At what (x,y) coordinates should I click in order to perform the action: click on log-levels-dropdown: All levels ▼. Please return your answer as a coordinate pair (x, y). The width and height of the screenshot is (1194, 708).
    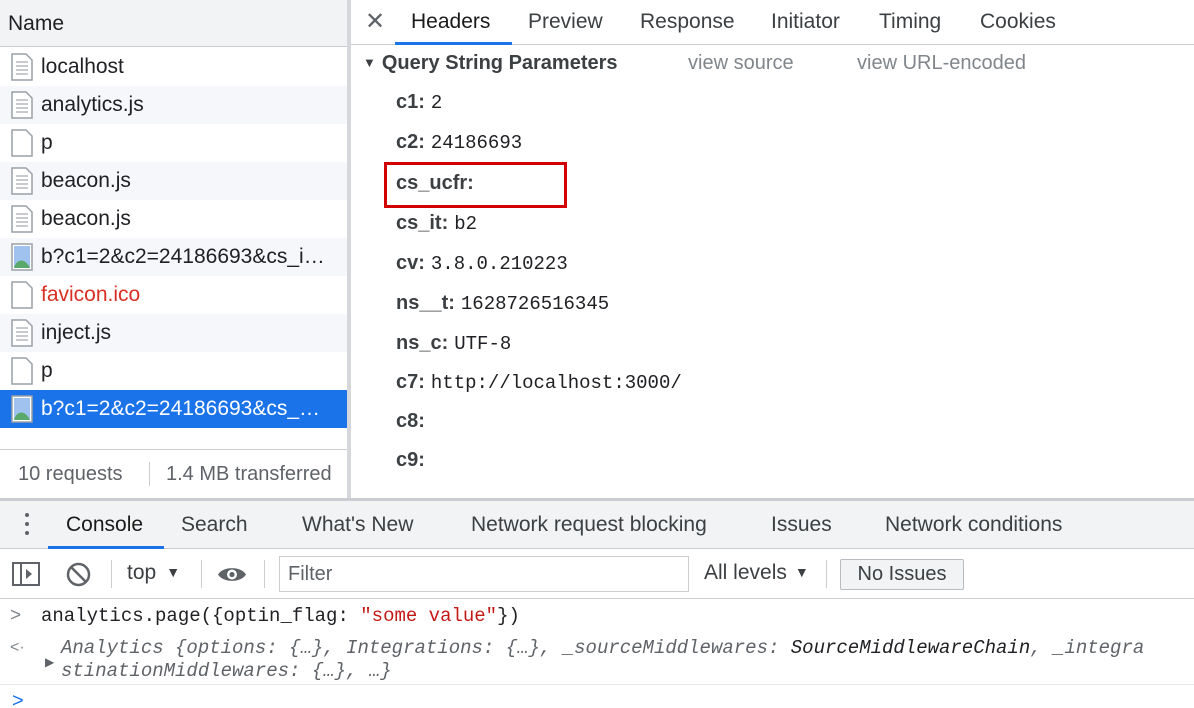
    Looking at the image, I should click on (756, 573).